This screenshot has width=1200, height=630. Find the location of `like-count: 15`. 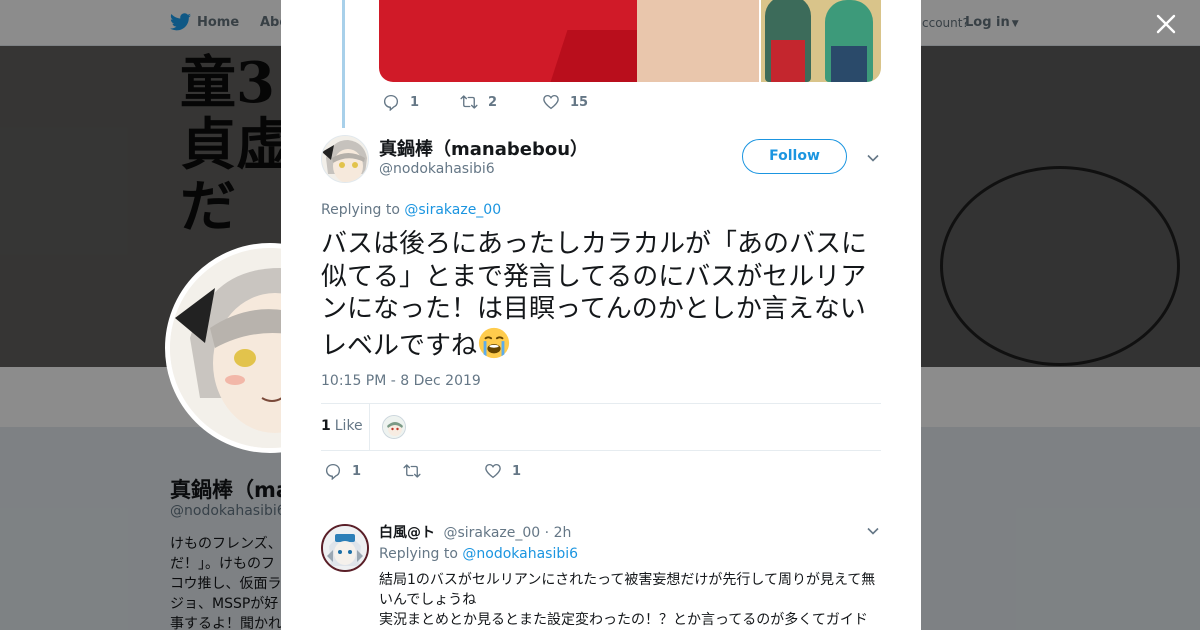

like-count: 15 is located at coordinates (579, 102).